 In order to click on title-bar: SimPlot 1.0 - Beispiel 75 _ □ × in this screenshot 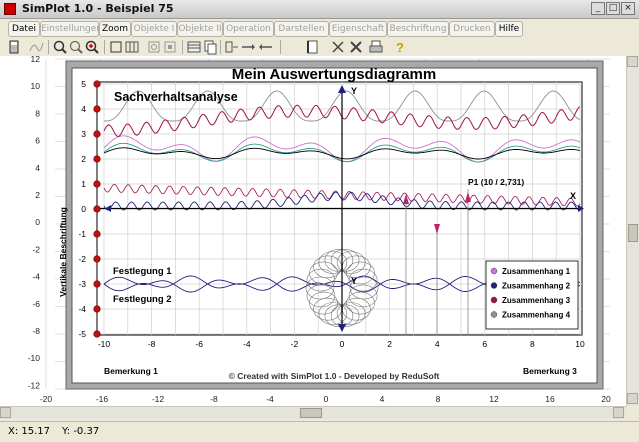, I will do `click(319, 9)`.